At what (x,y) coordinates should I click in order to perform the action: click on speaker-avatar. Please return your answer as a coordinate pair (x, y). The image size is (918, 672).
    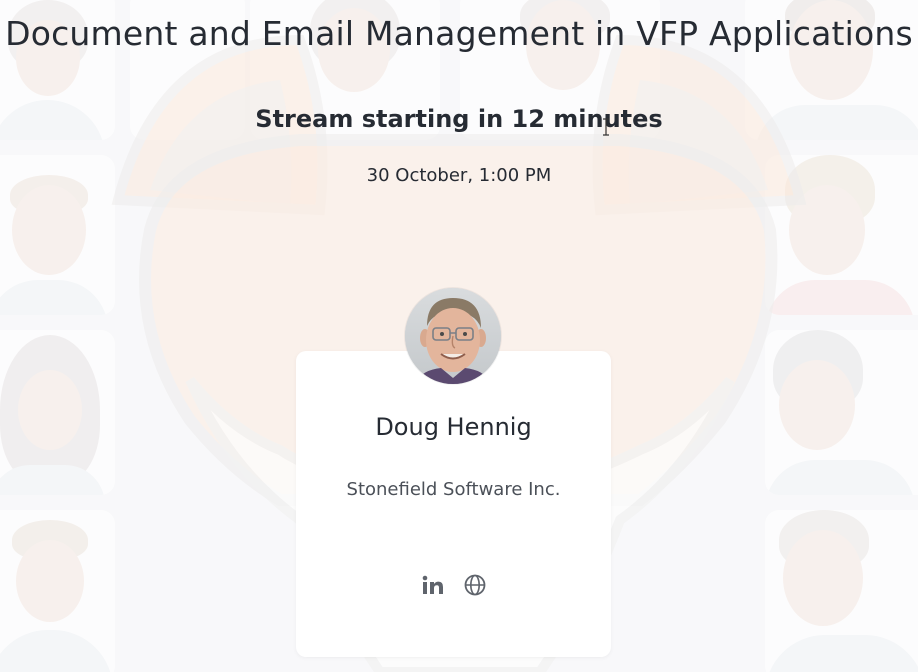
    Looking at the image, I should click on (453, 336).